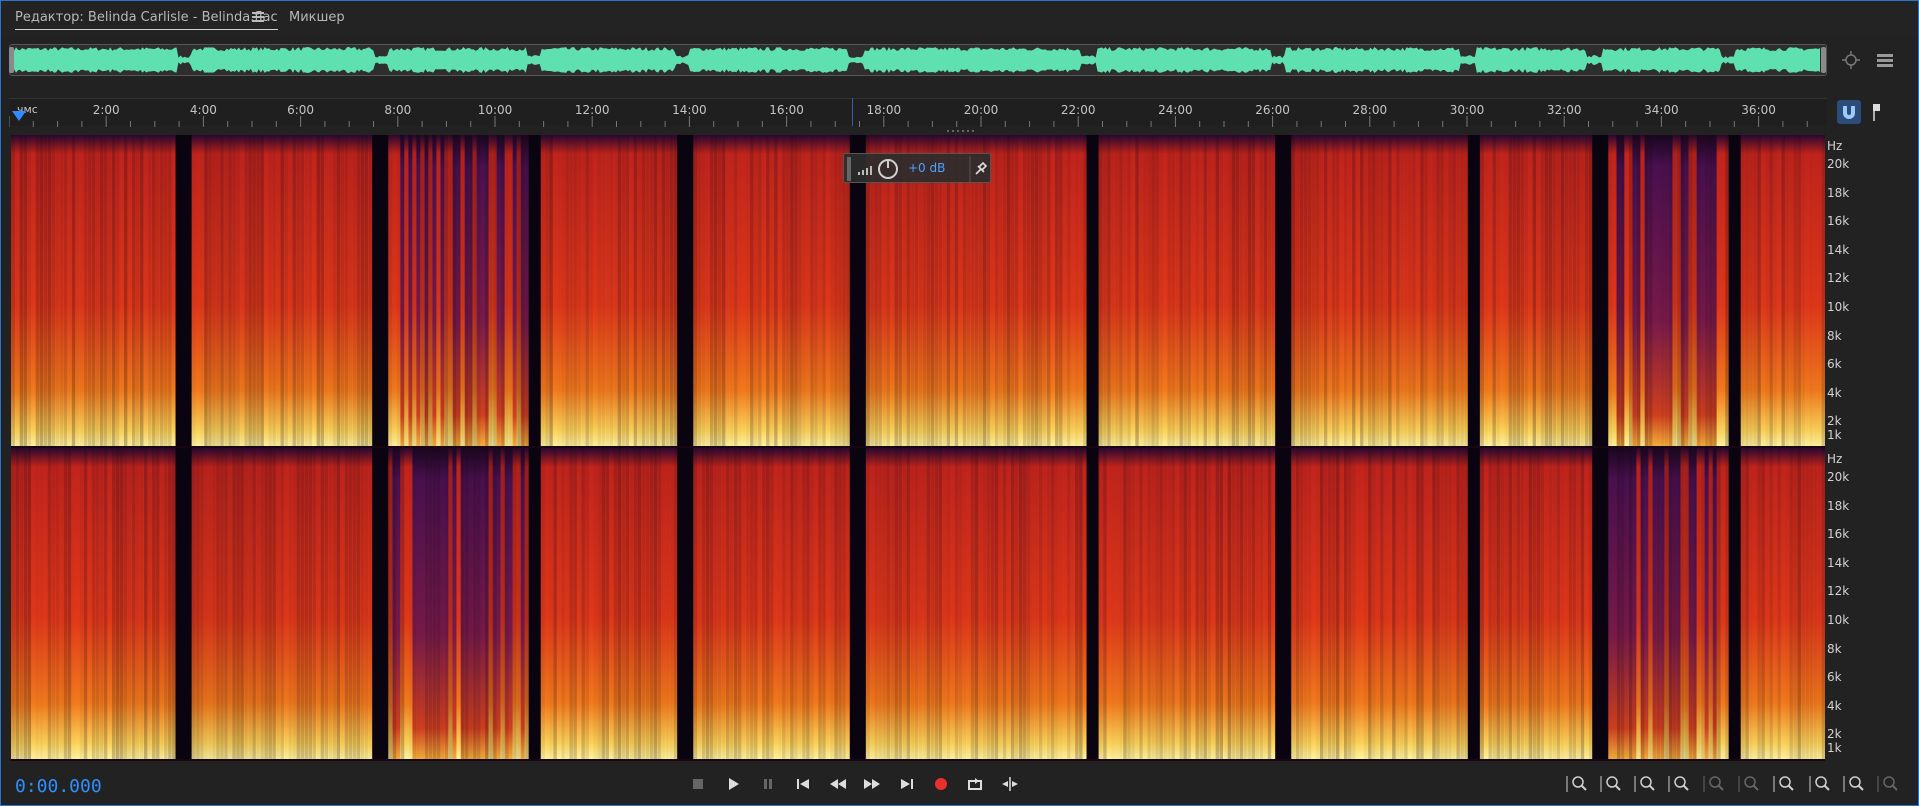  I want to click on zoom-out-amplitude-icon, so click(1610, 784).